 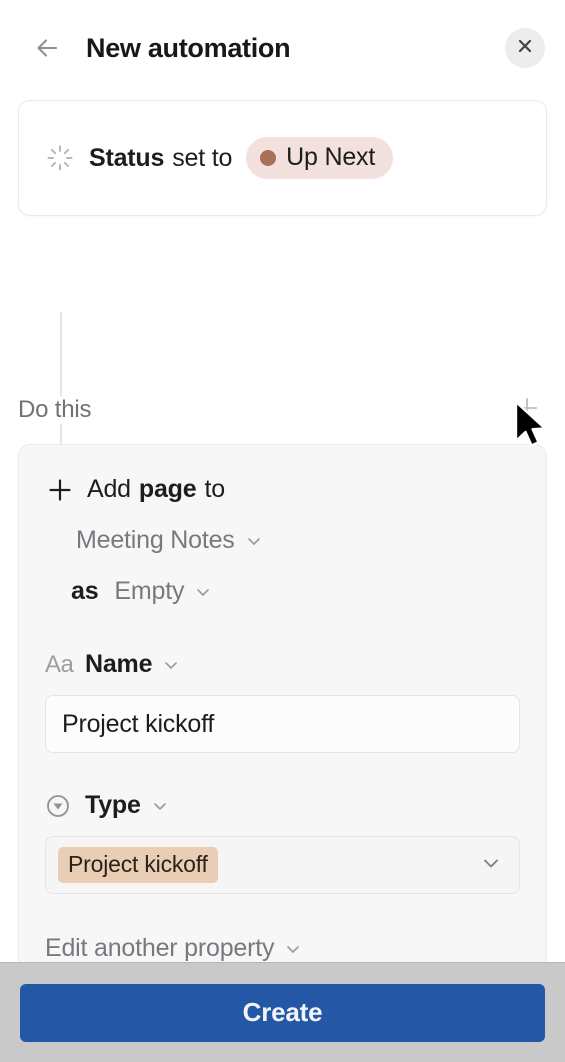 I want to click on action-verb-prefix: Add, so click(x=109, y=489).